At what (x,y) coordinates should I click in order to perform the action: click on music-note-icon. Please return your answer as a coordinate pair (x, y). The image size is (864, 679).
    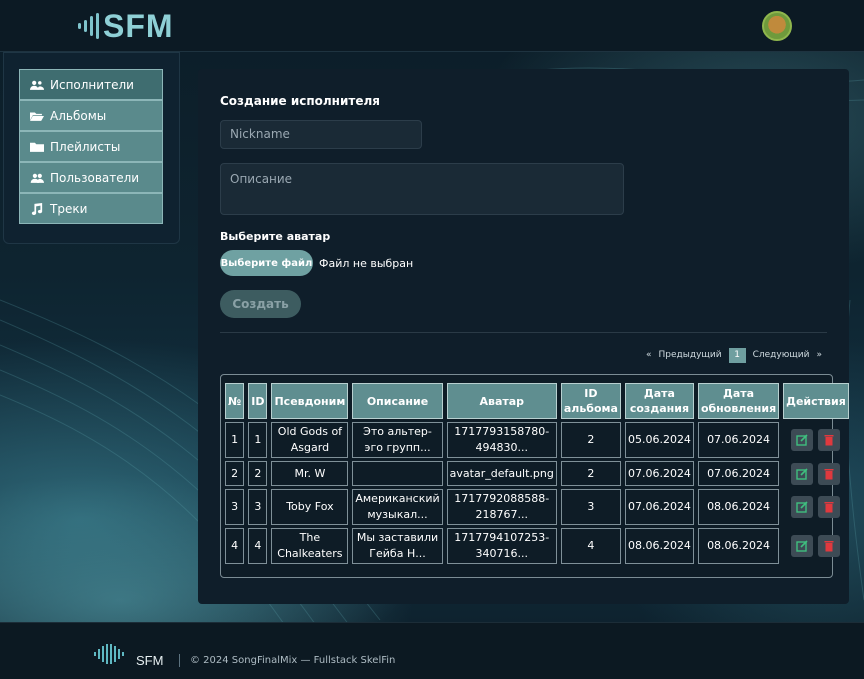
    Looking at the image, I should click on (37, 208).